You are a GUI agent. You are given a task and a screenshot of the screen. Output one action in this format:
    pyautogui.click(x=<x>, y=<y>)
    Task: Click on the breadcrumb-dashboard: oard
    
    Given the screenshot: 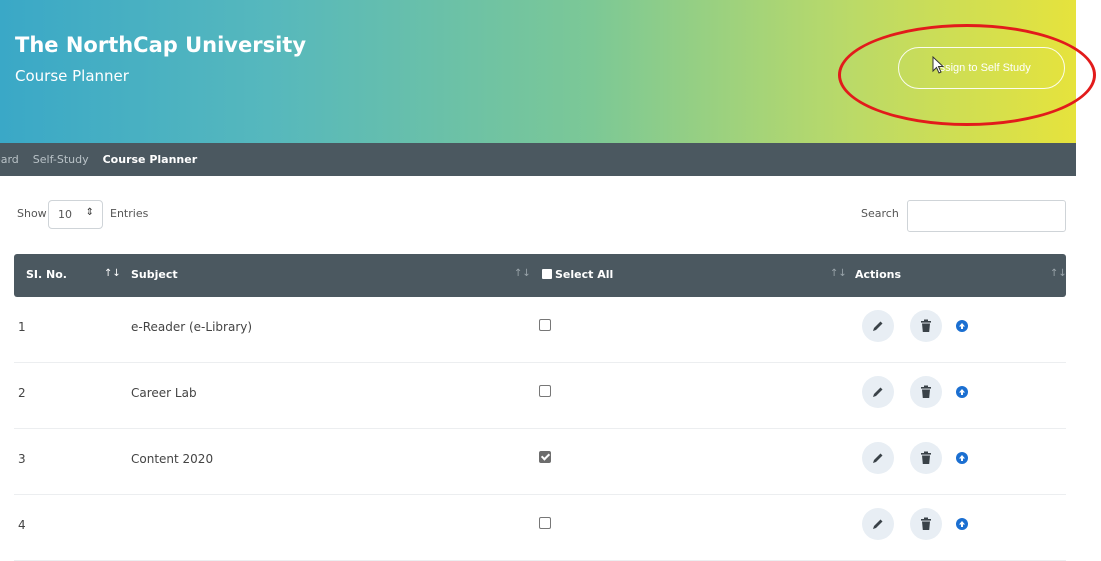 What is the action you would take?
    pyautogui.click(x=9, y=159)
    